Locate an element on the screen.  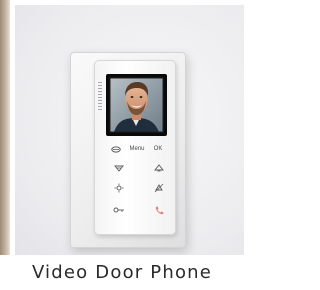
bell-button is located at coordinates (159, 168).